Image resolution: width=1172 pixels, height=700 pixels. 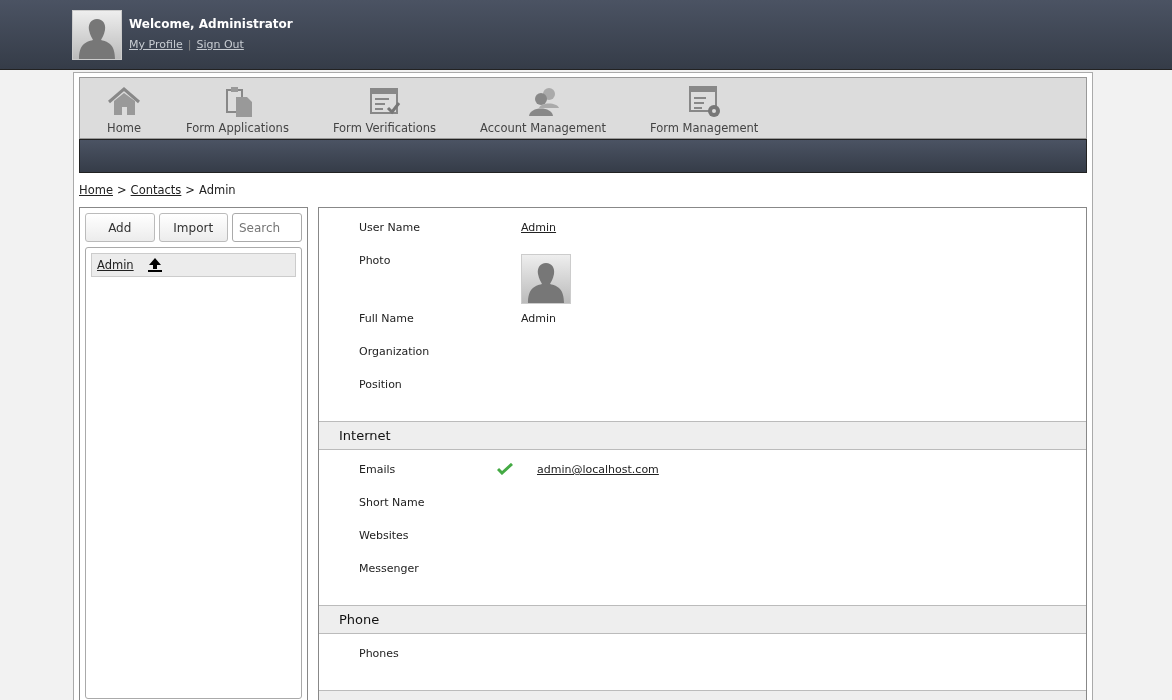 What do you see at coordinates (220, 44) in the screenshot?
I see `header-link: Sign Out` at bounding box center [220, 44].